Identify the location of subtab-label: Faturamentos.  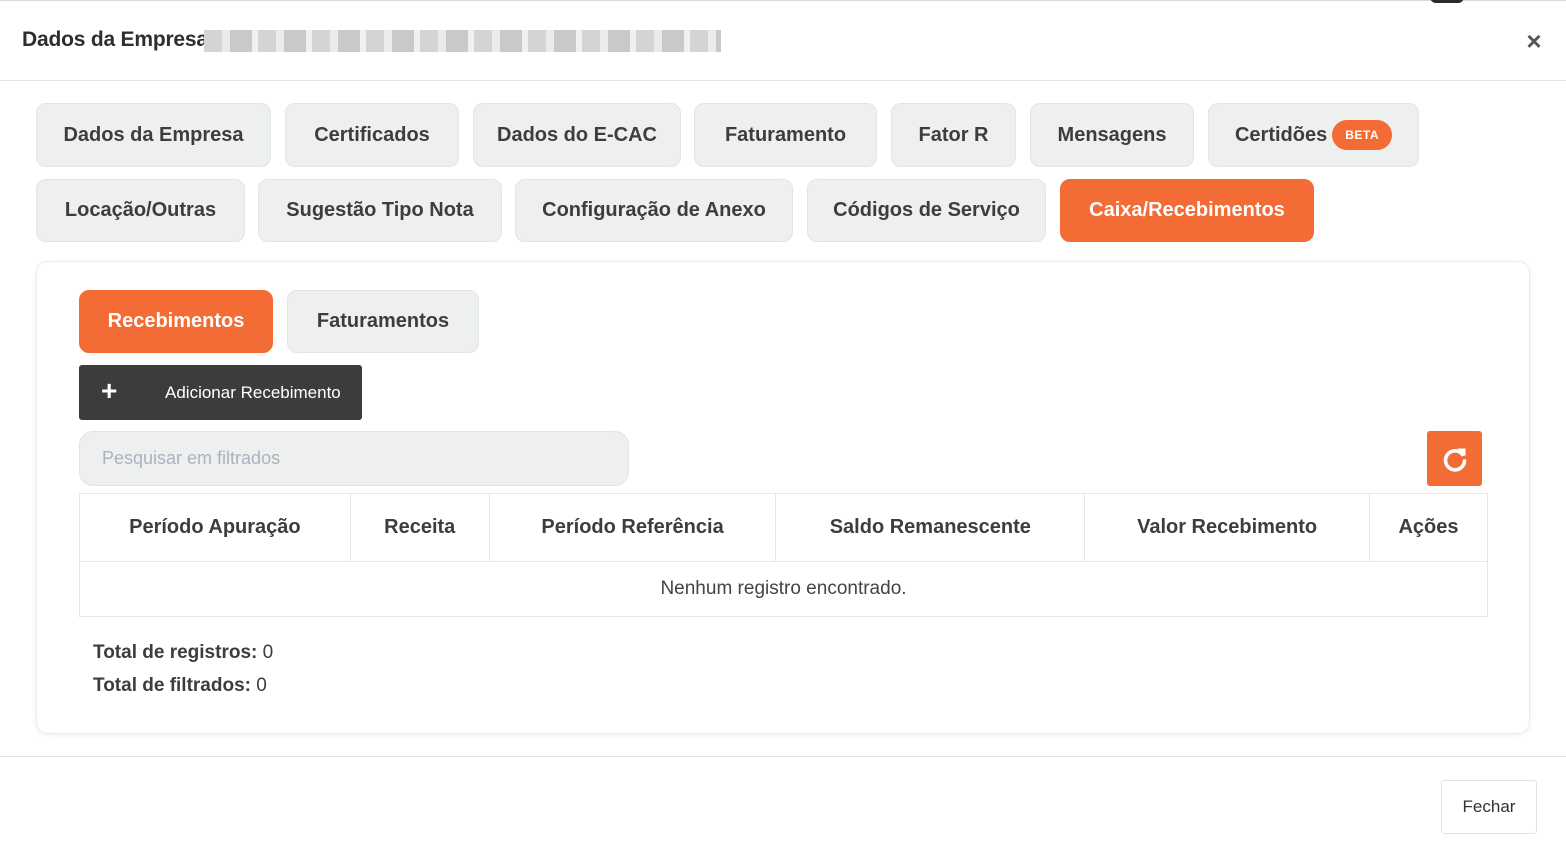
(383, 321).